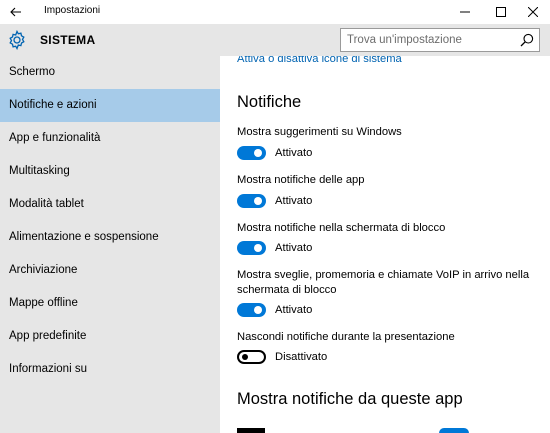 This screenshot has height=433, width=550. I want to click on search-input, so click(426, 40).